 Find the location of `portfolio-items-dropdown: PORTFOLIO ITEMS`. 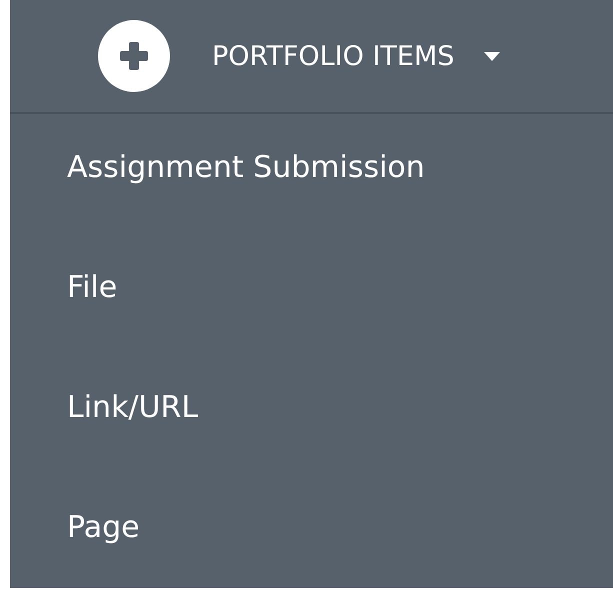

portfolio-items-dropdown: PORTFOLIO ITEMS is located at coordinates (333, 56).